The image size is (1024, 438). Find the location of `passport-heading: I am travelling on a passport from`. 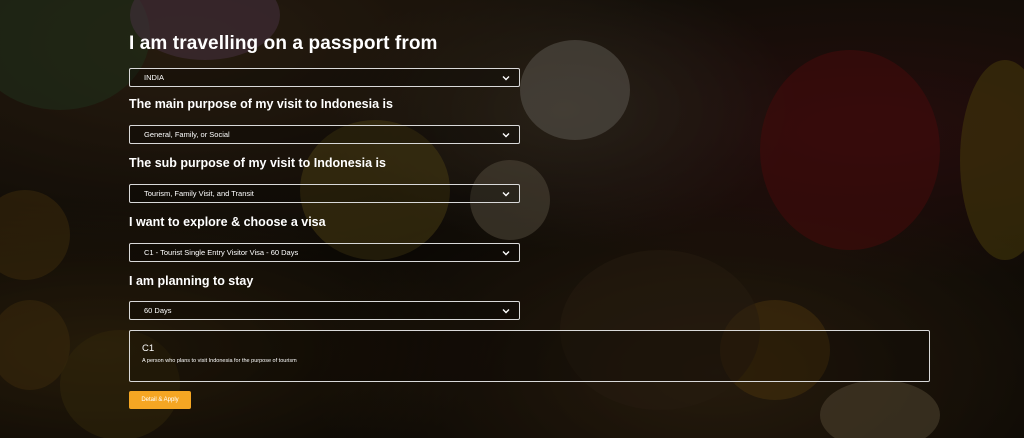

passport-heading: I am travelling on a passport from is located at coordinates (283, 43).